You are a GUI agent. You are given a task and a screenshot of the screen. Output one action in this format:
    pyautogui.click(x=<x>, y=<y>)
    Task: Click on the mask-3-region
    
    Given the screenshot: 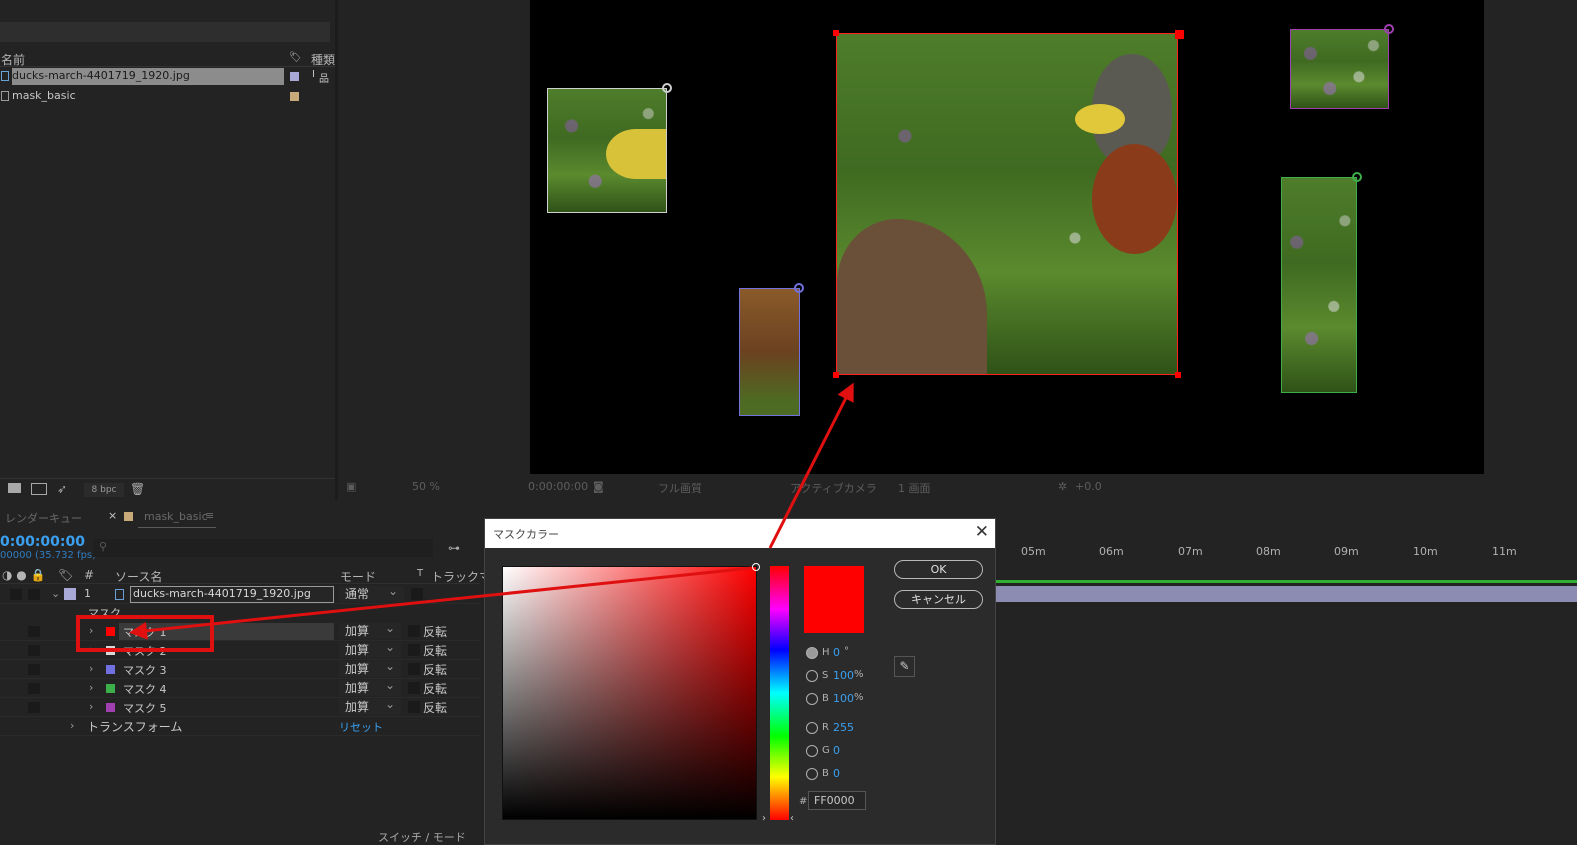 What is the action you would take?
    pyautogui.click(x=769, y=352)
    